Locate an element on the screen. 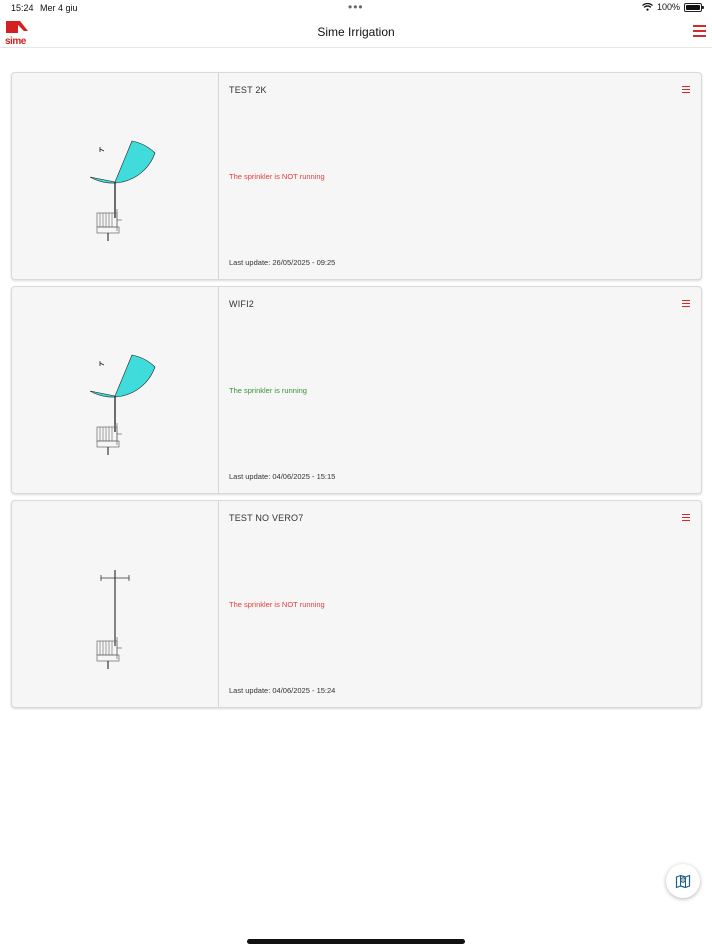  navbar: sime Sime Irrigation is located at coordinates (356, 32).